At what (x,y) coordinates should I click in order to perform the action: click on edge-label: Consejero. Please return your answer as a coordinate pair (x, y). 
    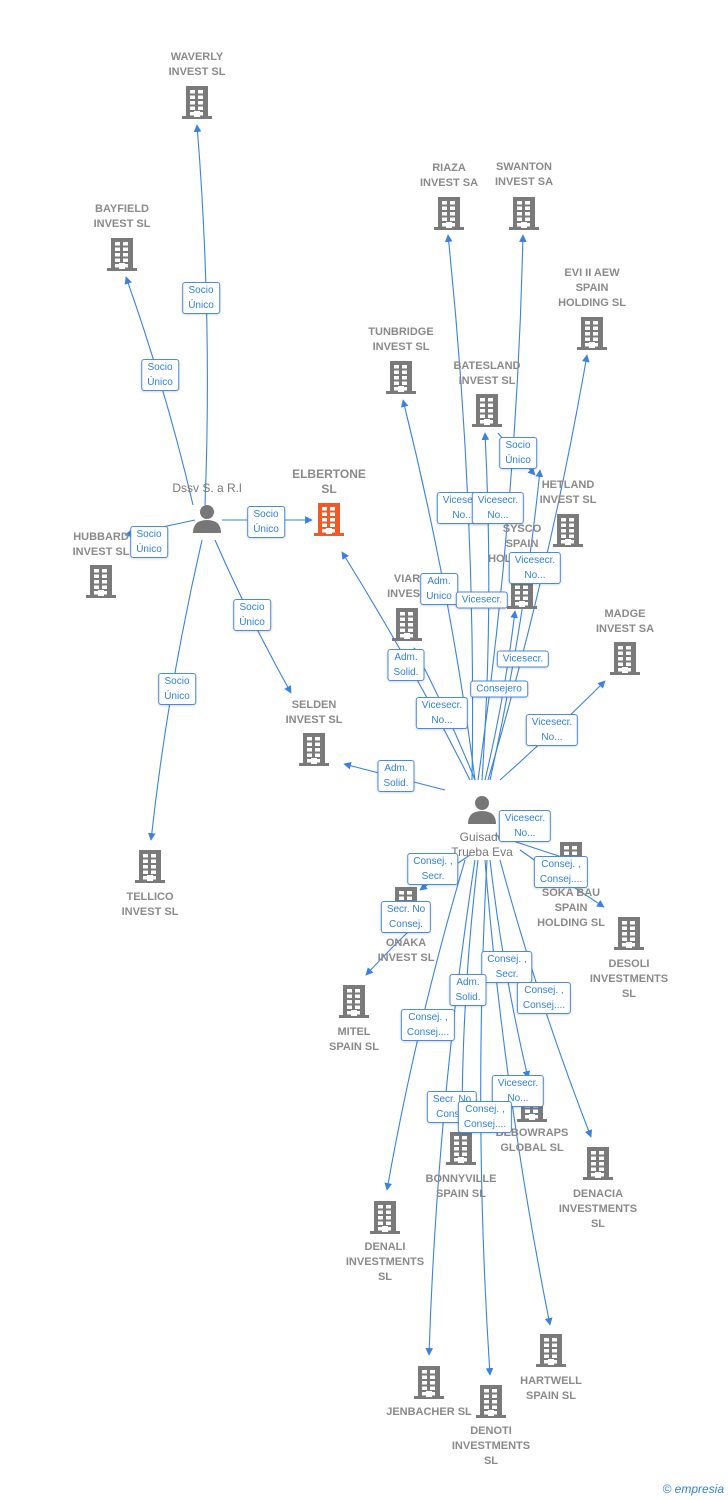
    Looking at the image, I should click on (499, 689).